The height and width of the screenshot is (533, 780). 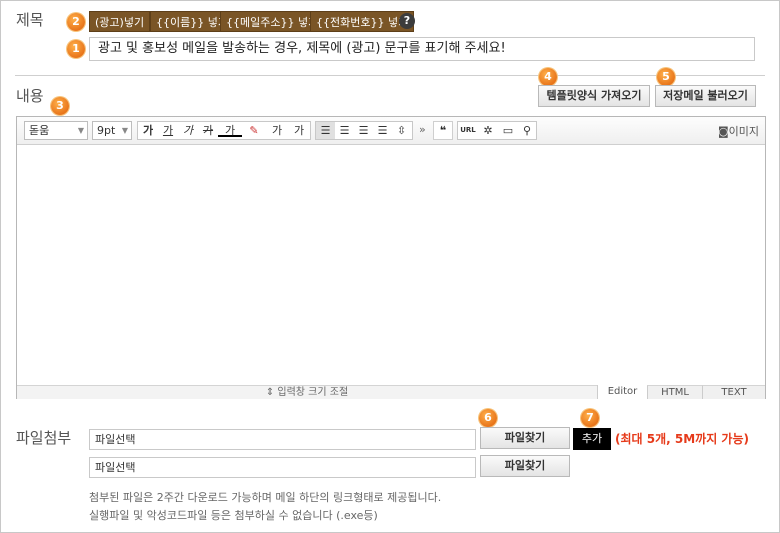 I want to click on file-input-2: 파일선택, so click(x=282, y=467).